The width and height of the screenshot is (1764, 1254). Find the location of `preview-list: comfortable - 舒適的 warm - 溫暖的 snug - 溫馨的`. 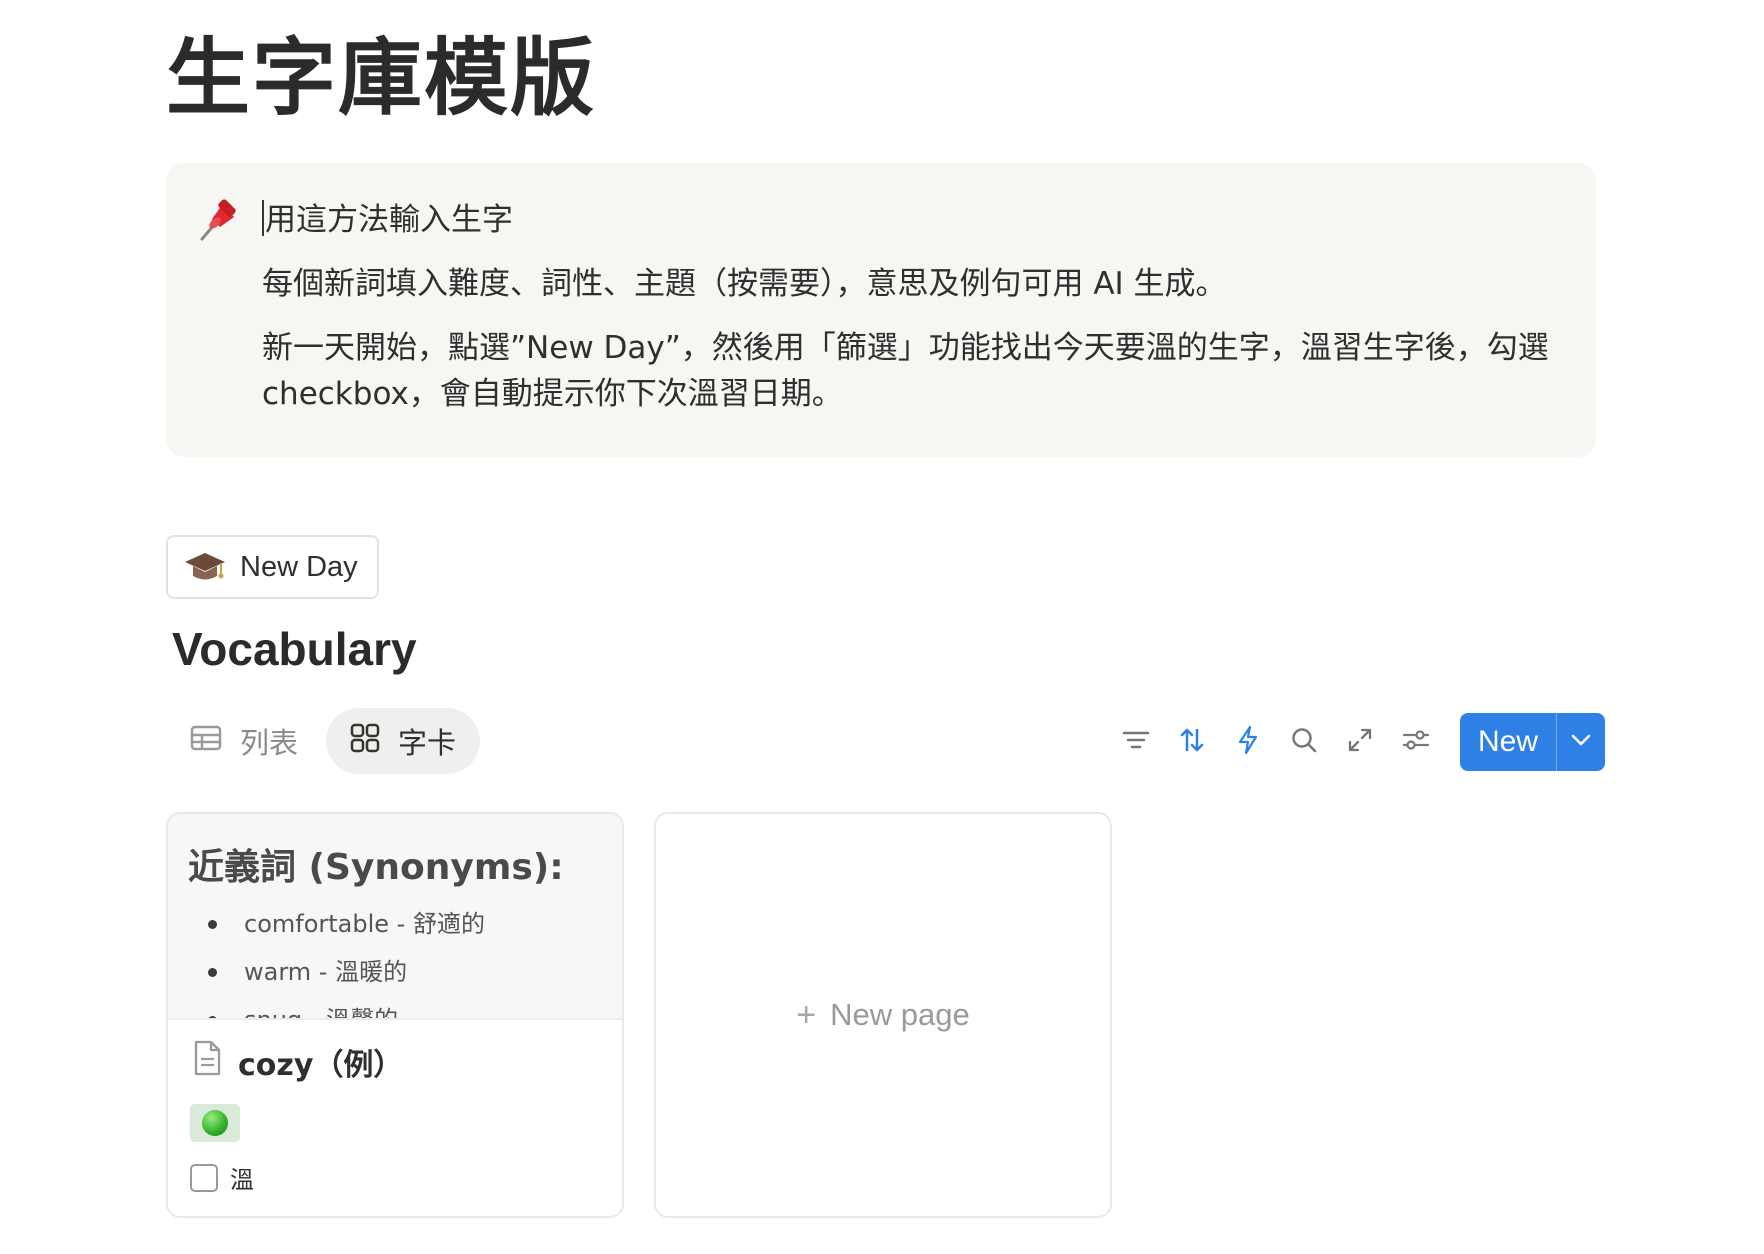

preview-list: comfortable - 舒適的 warm - 溫暖的 snug - 溫馨的 is located at coordinates (346, 959).